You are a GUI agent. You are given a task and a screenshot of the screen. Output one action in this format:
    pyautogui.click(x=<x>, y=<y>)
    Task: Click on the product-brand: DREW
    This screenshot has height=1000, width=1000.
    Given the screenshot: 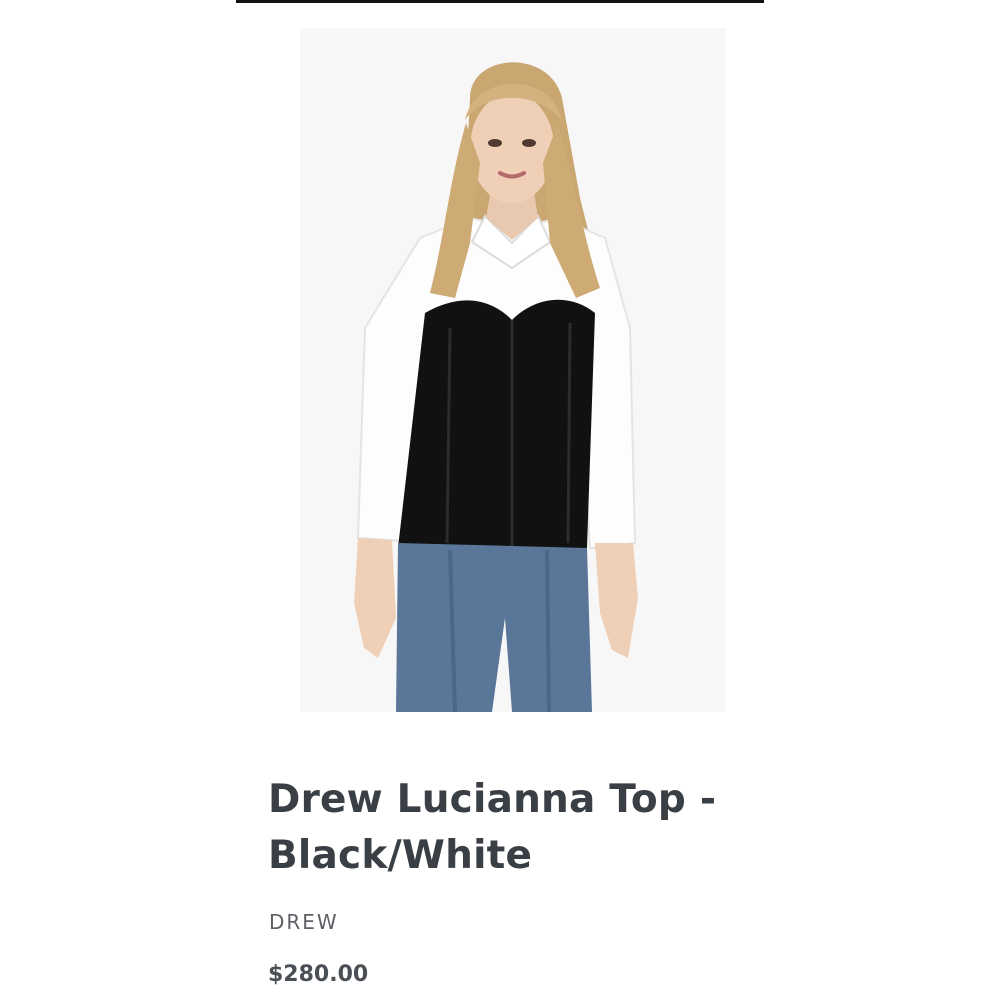 What is the action you would take?
    pyautogui.click(x=304, y=922)
    